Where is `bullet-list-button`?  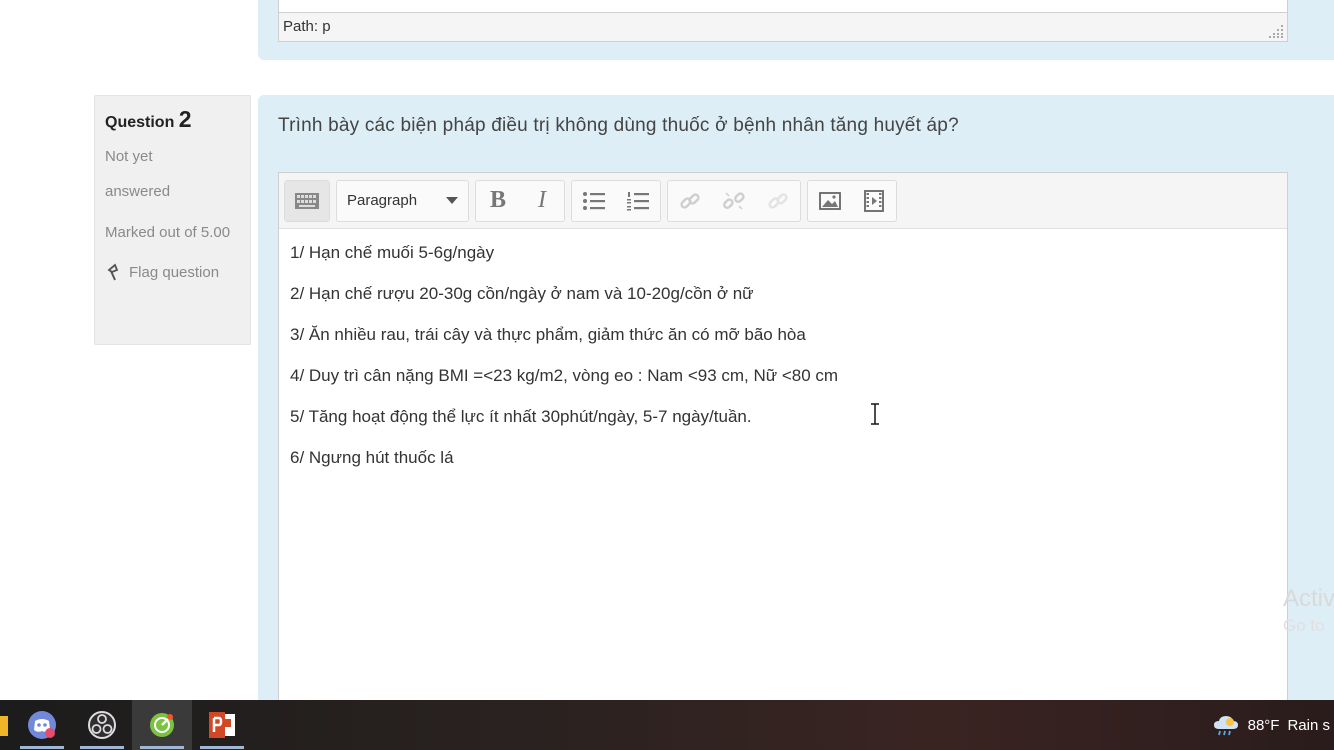 bullet-list-button is located at coordinates (594, 201).